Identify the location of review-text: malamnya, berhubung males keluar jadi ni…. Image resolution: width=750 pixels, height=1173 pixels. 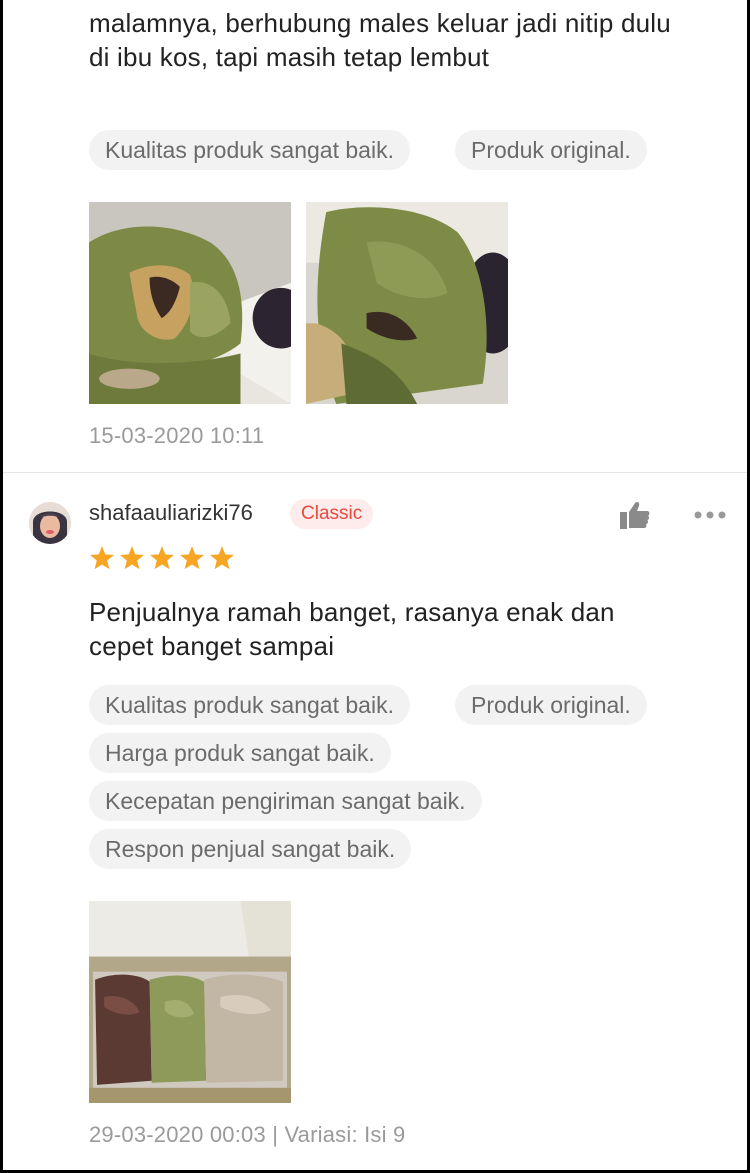
(380, 40).